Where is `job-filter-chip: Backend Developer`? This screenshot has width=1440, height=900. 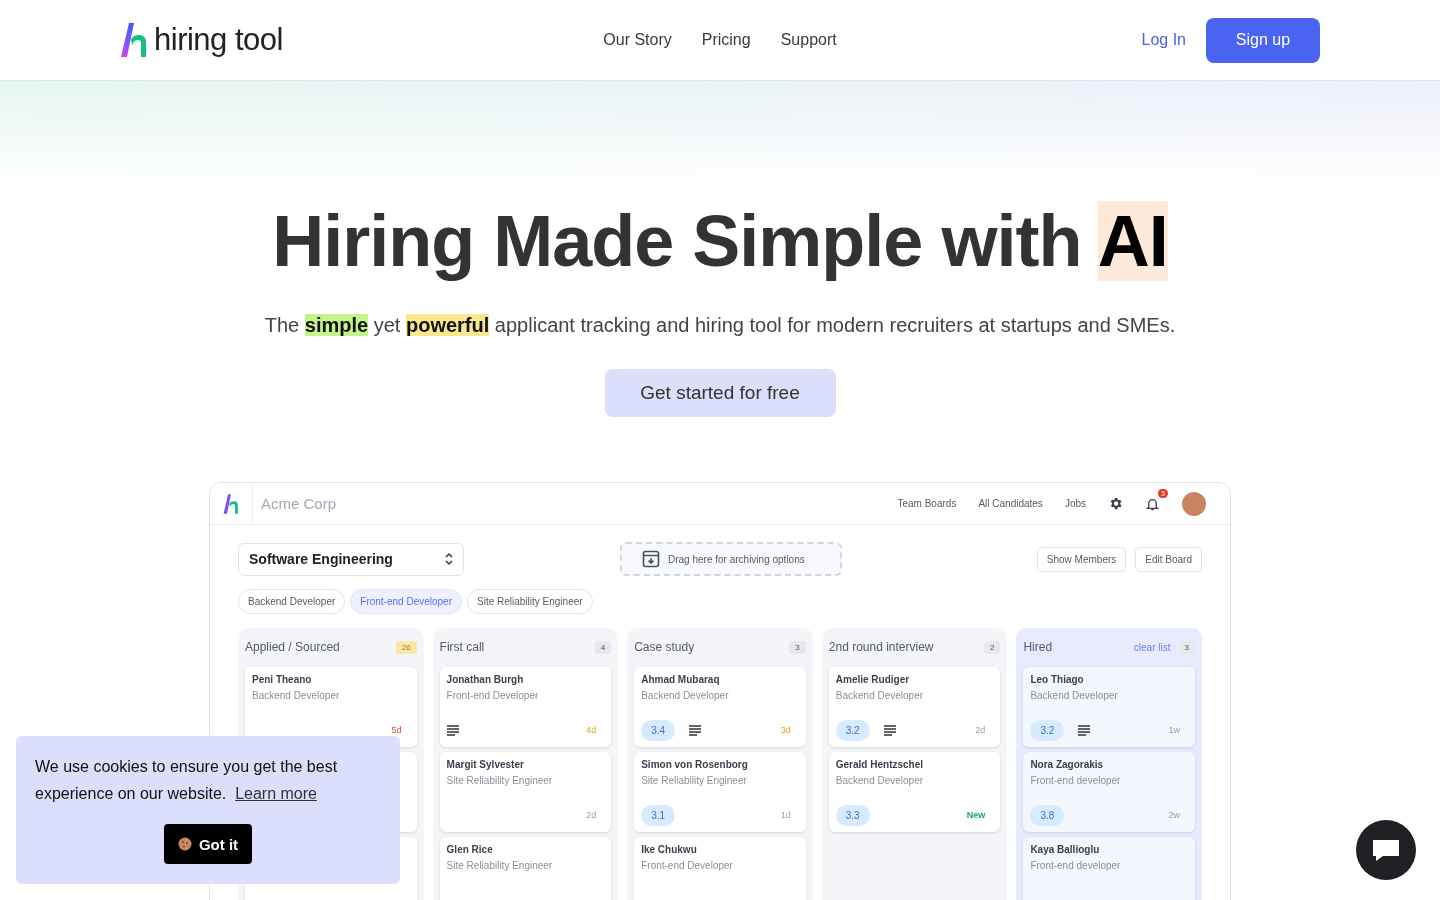
job-filter-chip: Backend Developer is located at coordinates (292, 601).